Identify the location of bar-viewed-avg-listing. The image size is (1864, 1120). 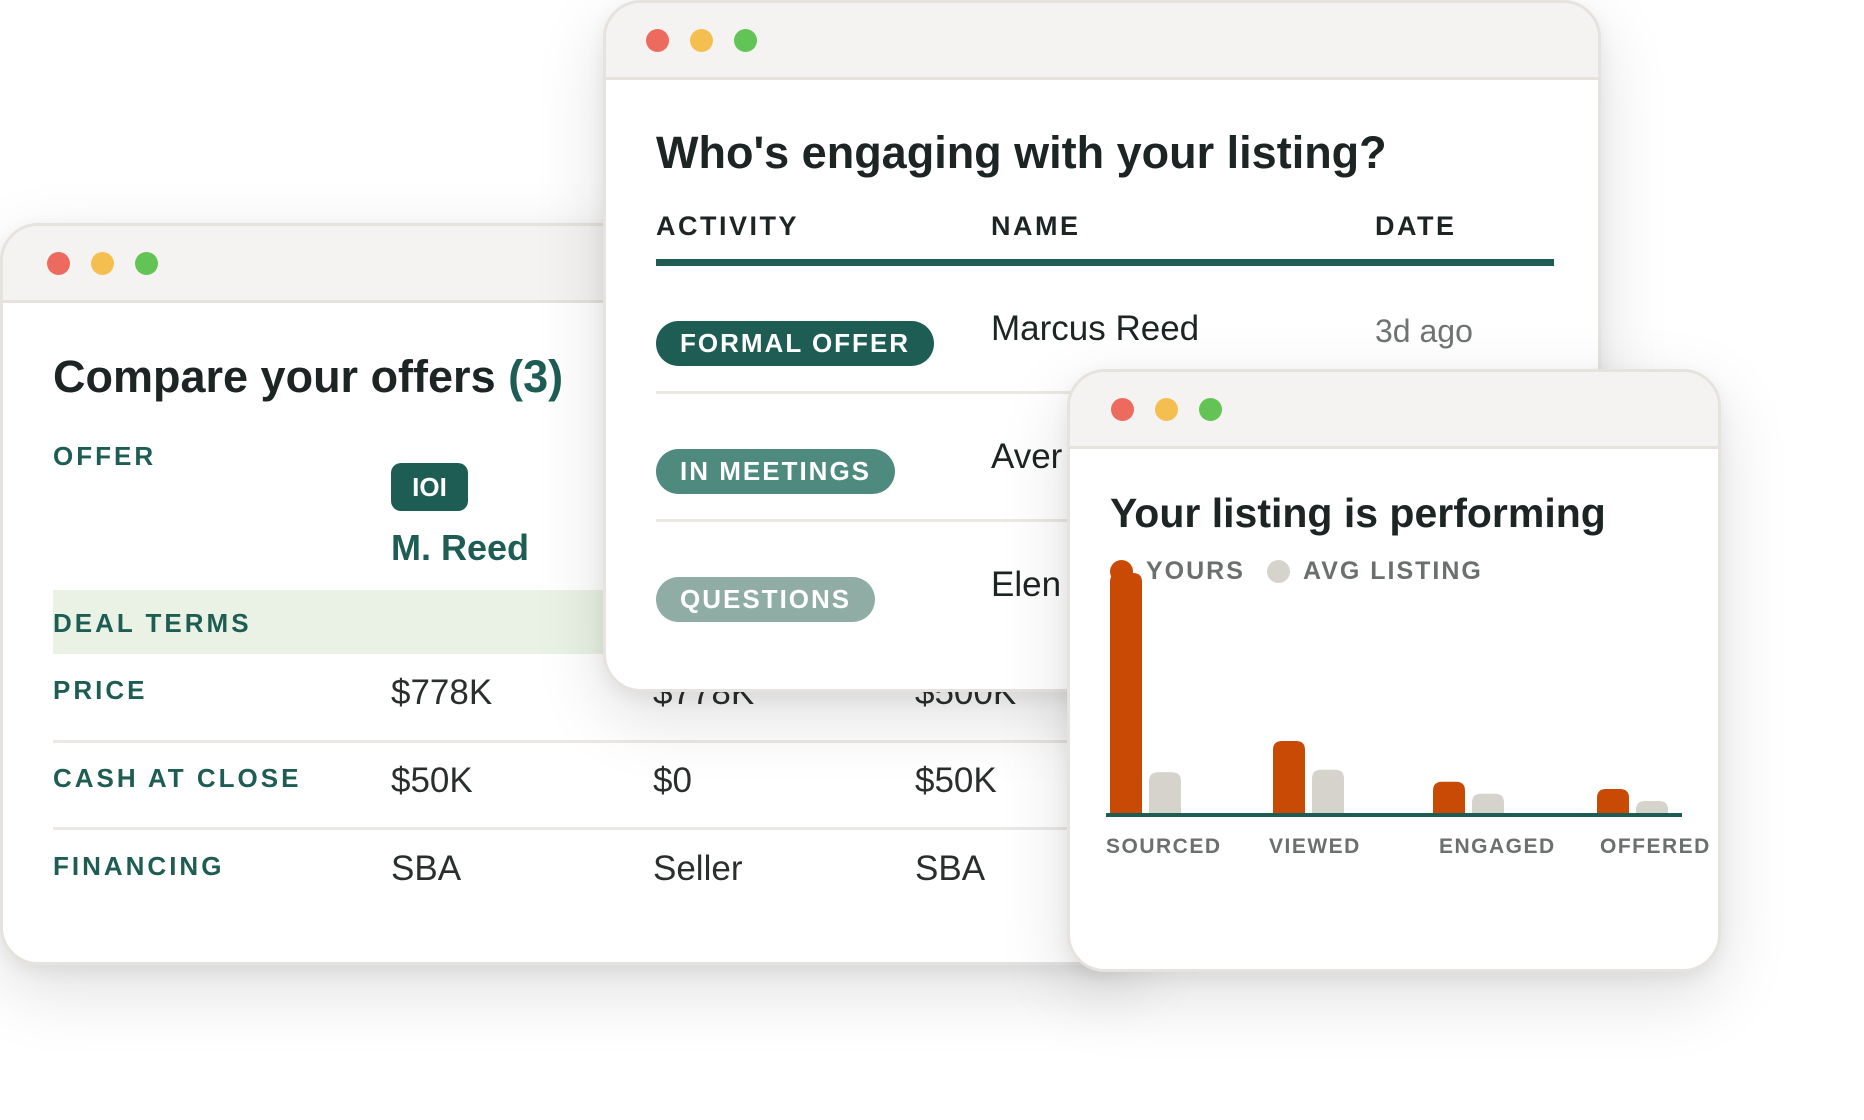
(1328, 791).